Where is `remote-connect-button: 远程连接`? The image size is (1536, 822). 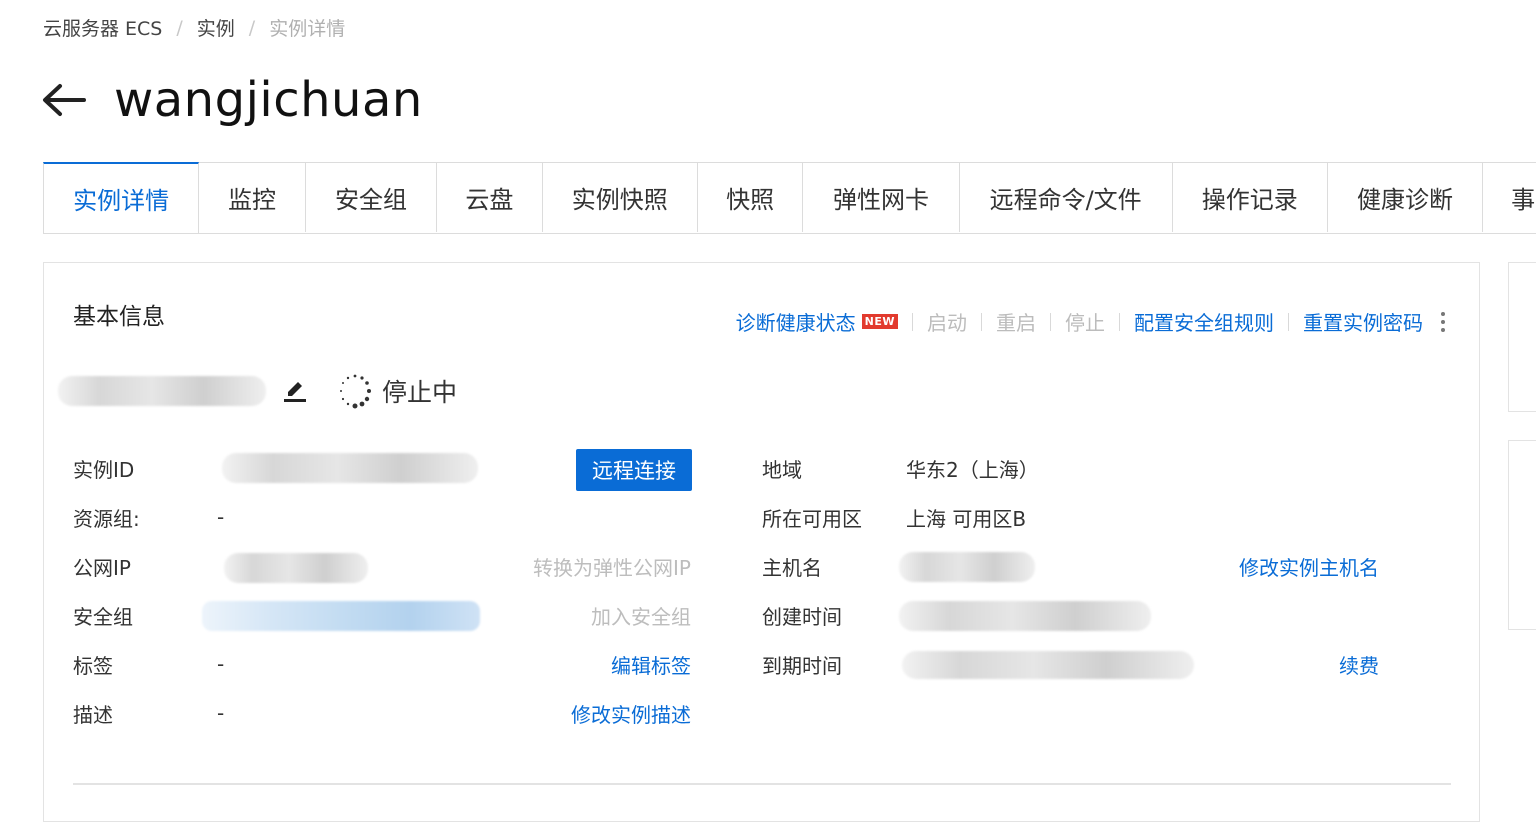 remote-connect-button: 远程连接 is located at coordinates (634, 470).